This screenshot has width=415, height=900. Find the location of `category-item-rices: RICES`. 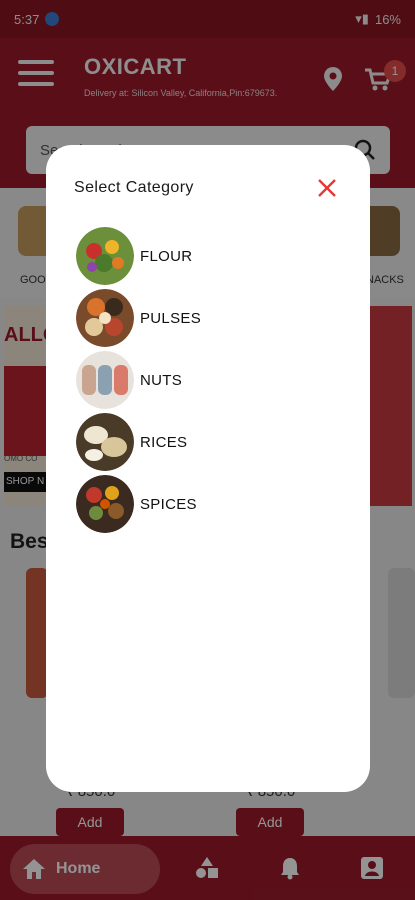

category-item-rices: RICES is located at coordinates (211, 442).